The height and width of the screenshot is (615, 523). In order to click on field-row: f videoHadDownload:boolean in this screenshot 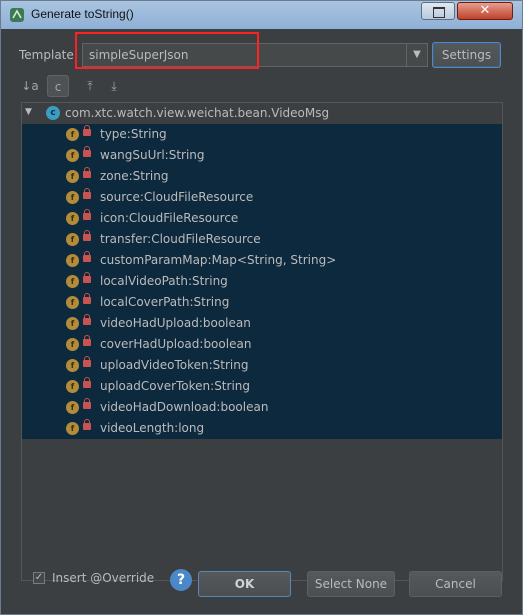, I will do `click(262, 407)`.